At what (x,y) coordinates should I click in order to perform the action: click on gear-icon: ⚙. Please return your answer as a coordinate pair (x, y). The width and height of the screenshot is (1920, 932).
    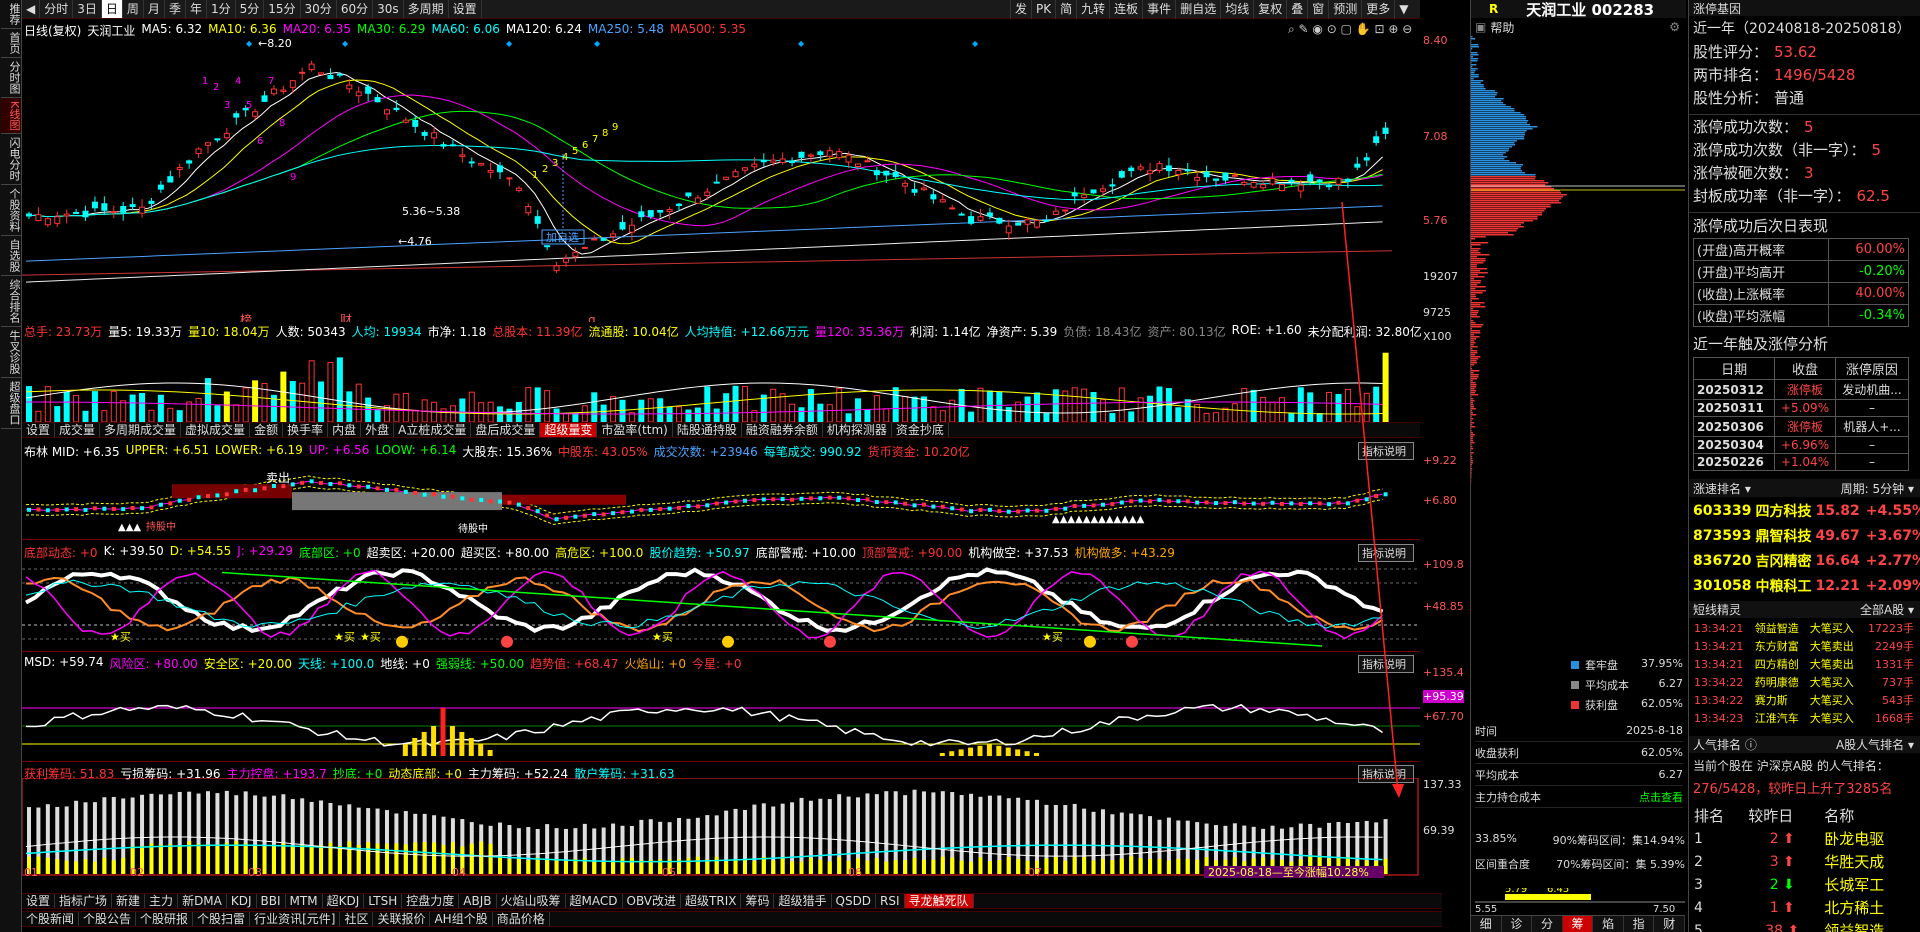
    Looking at the image, I should click on (1674, 27).